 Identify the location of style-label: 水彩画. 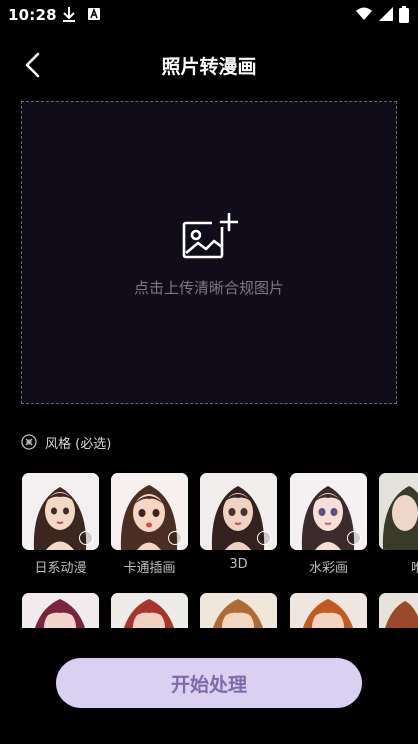
(328, 568).